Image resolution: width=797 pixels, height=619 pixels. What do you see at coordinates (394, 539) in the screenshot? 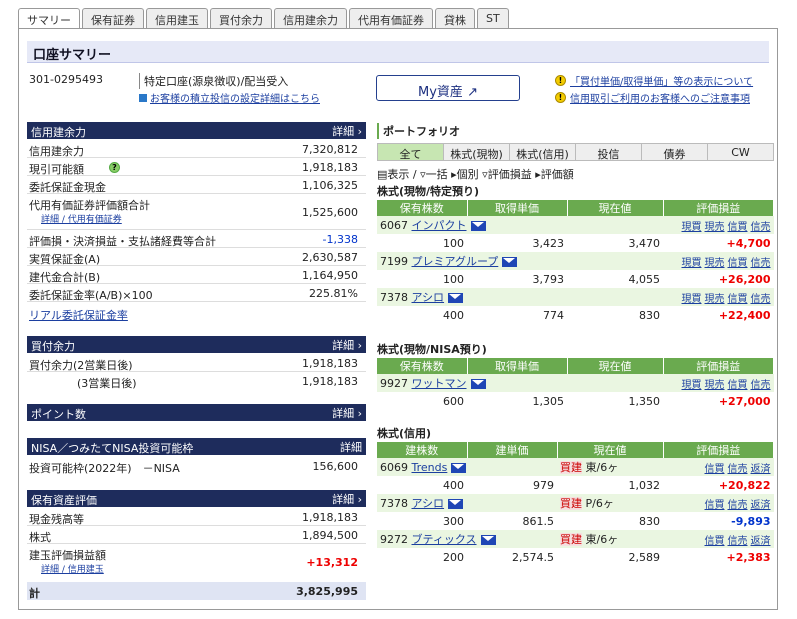
I see `stock-code: 9272` at bounding box center [394, 539].